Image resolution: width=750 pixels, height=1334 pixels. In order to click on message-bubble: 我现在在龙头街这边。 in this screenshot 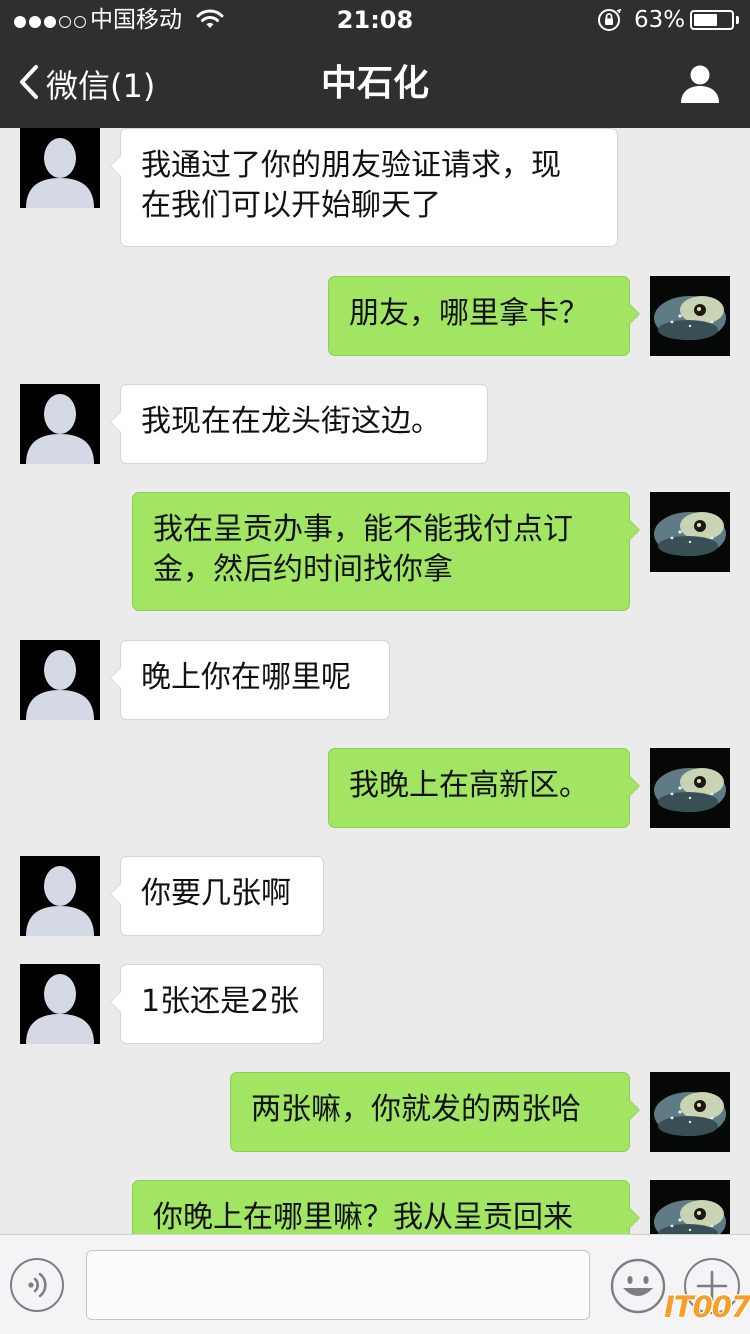, I will do `click(299, 424)`.